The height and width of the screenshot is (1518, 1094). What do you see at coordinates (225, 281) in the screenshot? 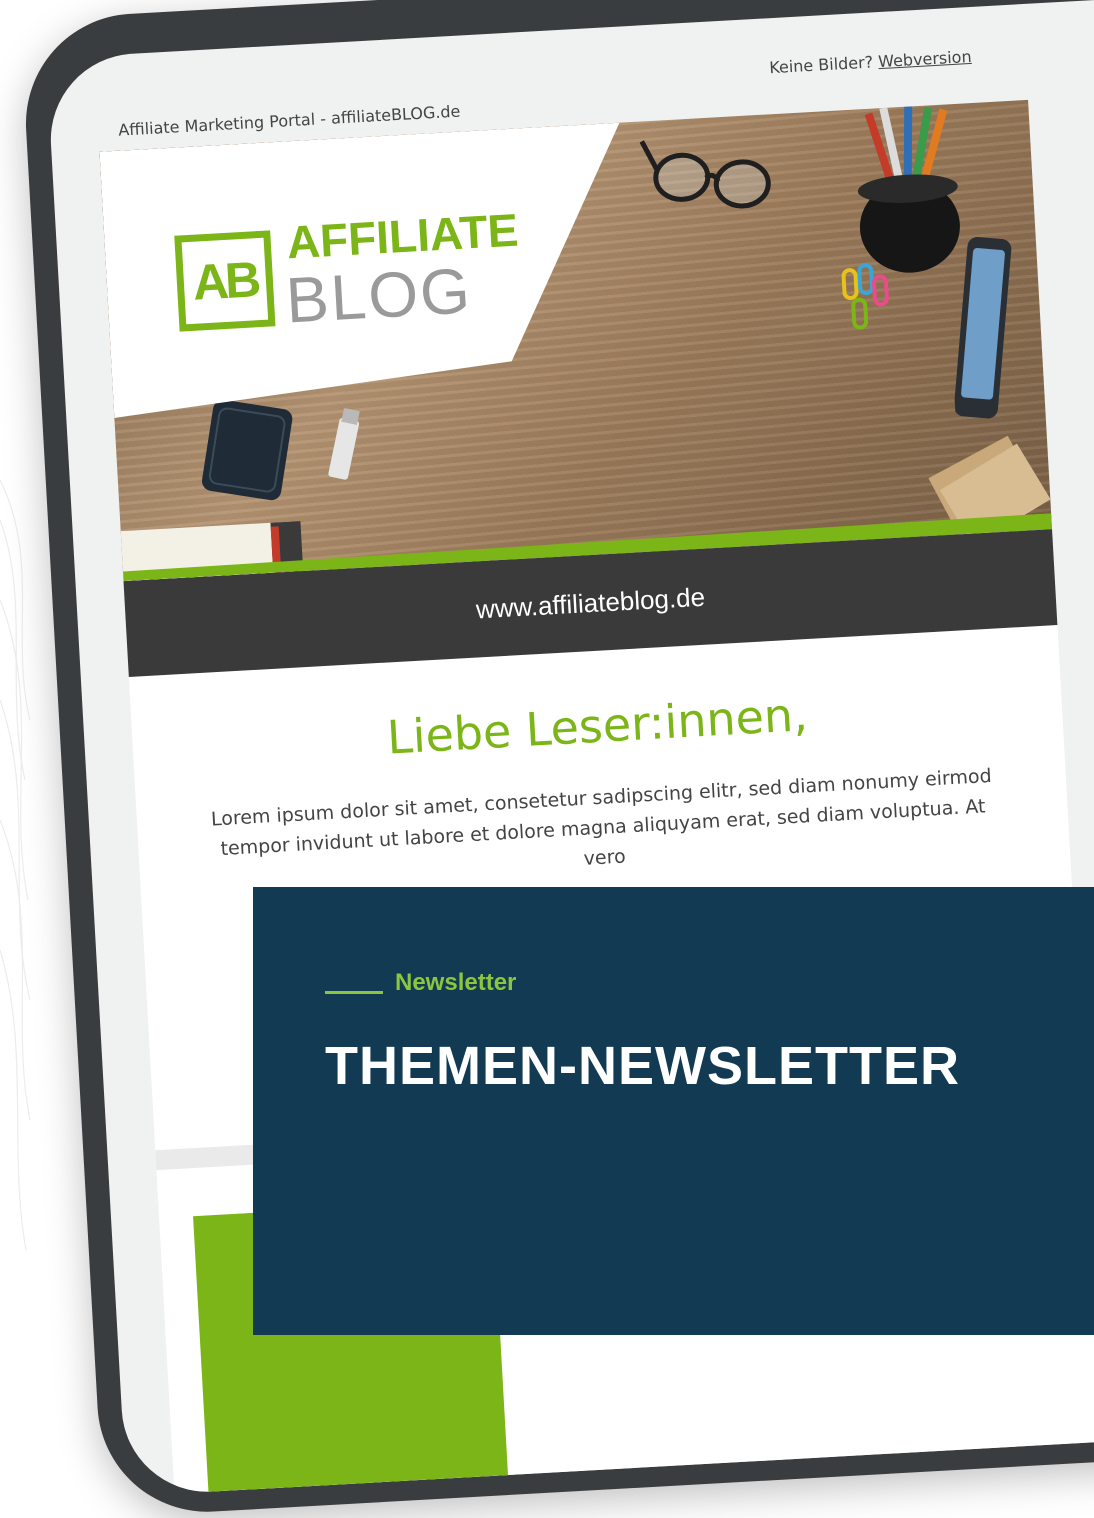
I see `logo-mark: AB` at bounding box center [225, 281].